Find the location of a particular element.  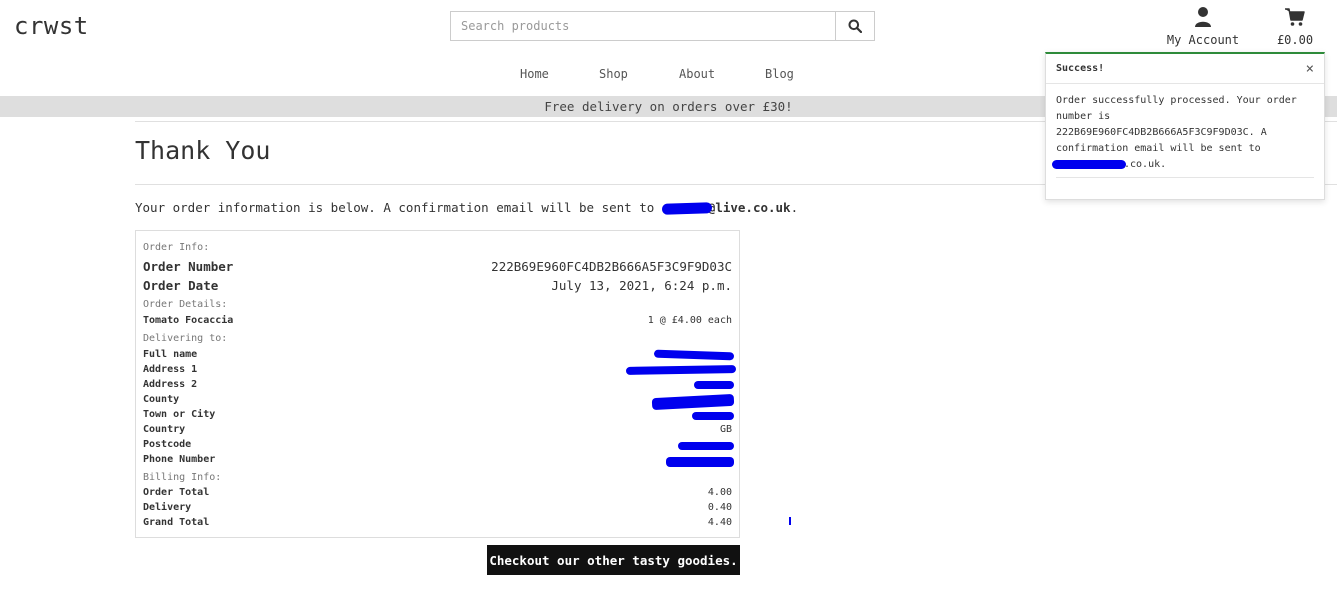

delivery-row: Country GB is located at coordinates (437, 429).